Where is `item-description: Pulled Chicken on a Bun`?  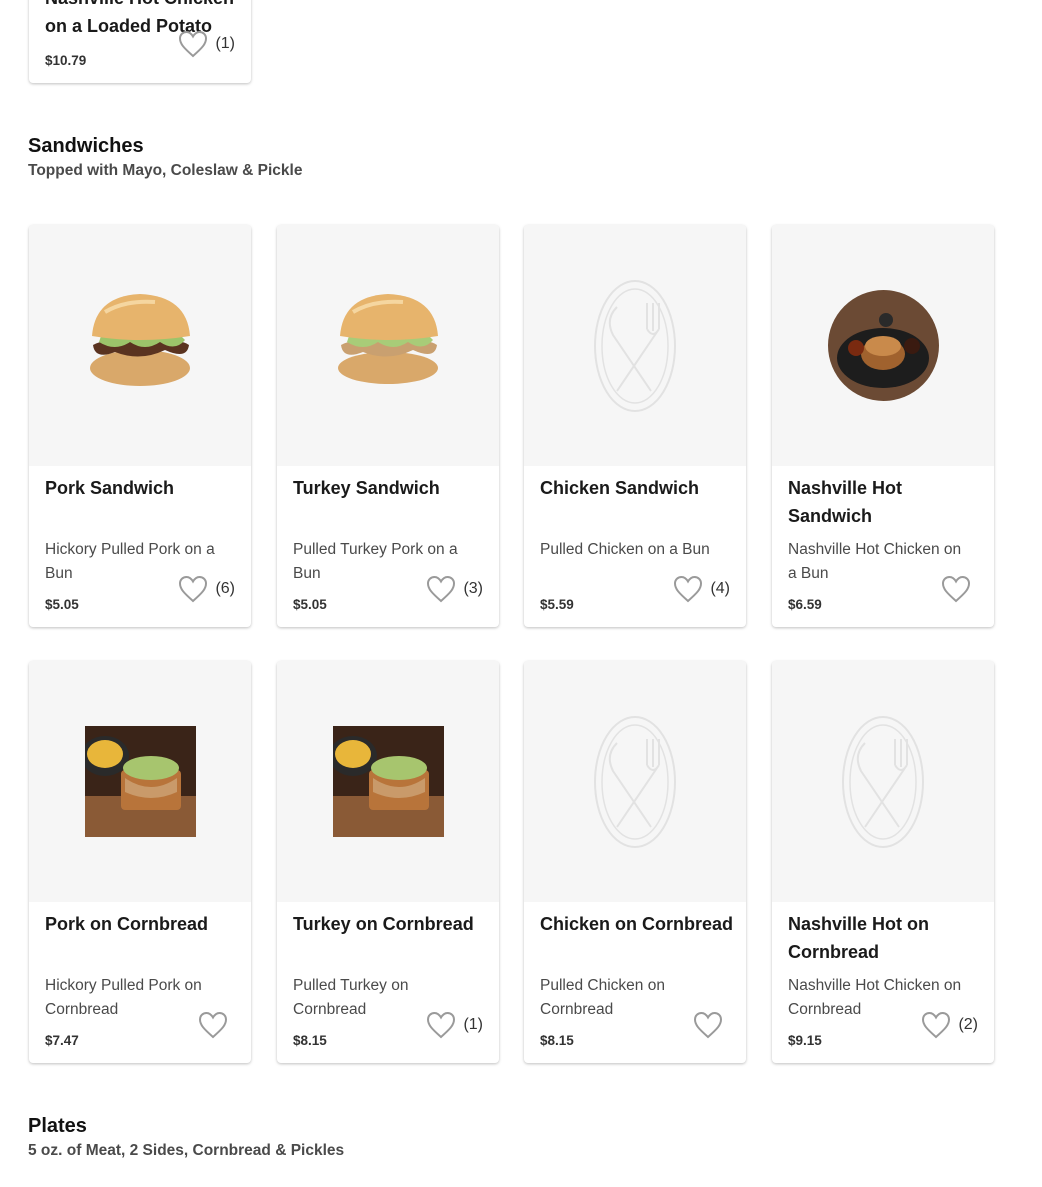 item-description: Pulled Chicken on a Bun is located at coordinates (625, 549).